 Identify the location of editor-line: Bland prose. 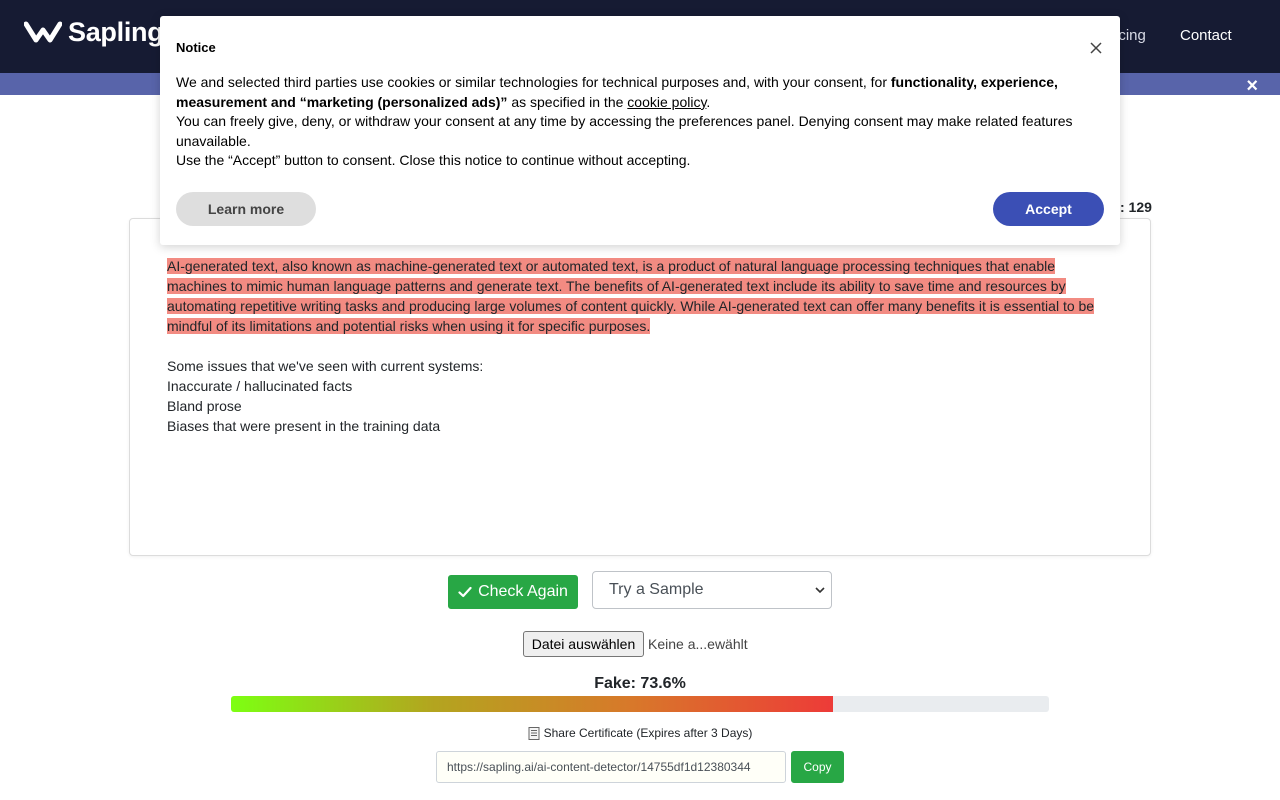
(204, 406).